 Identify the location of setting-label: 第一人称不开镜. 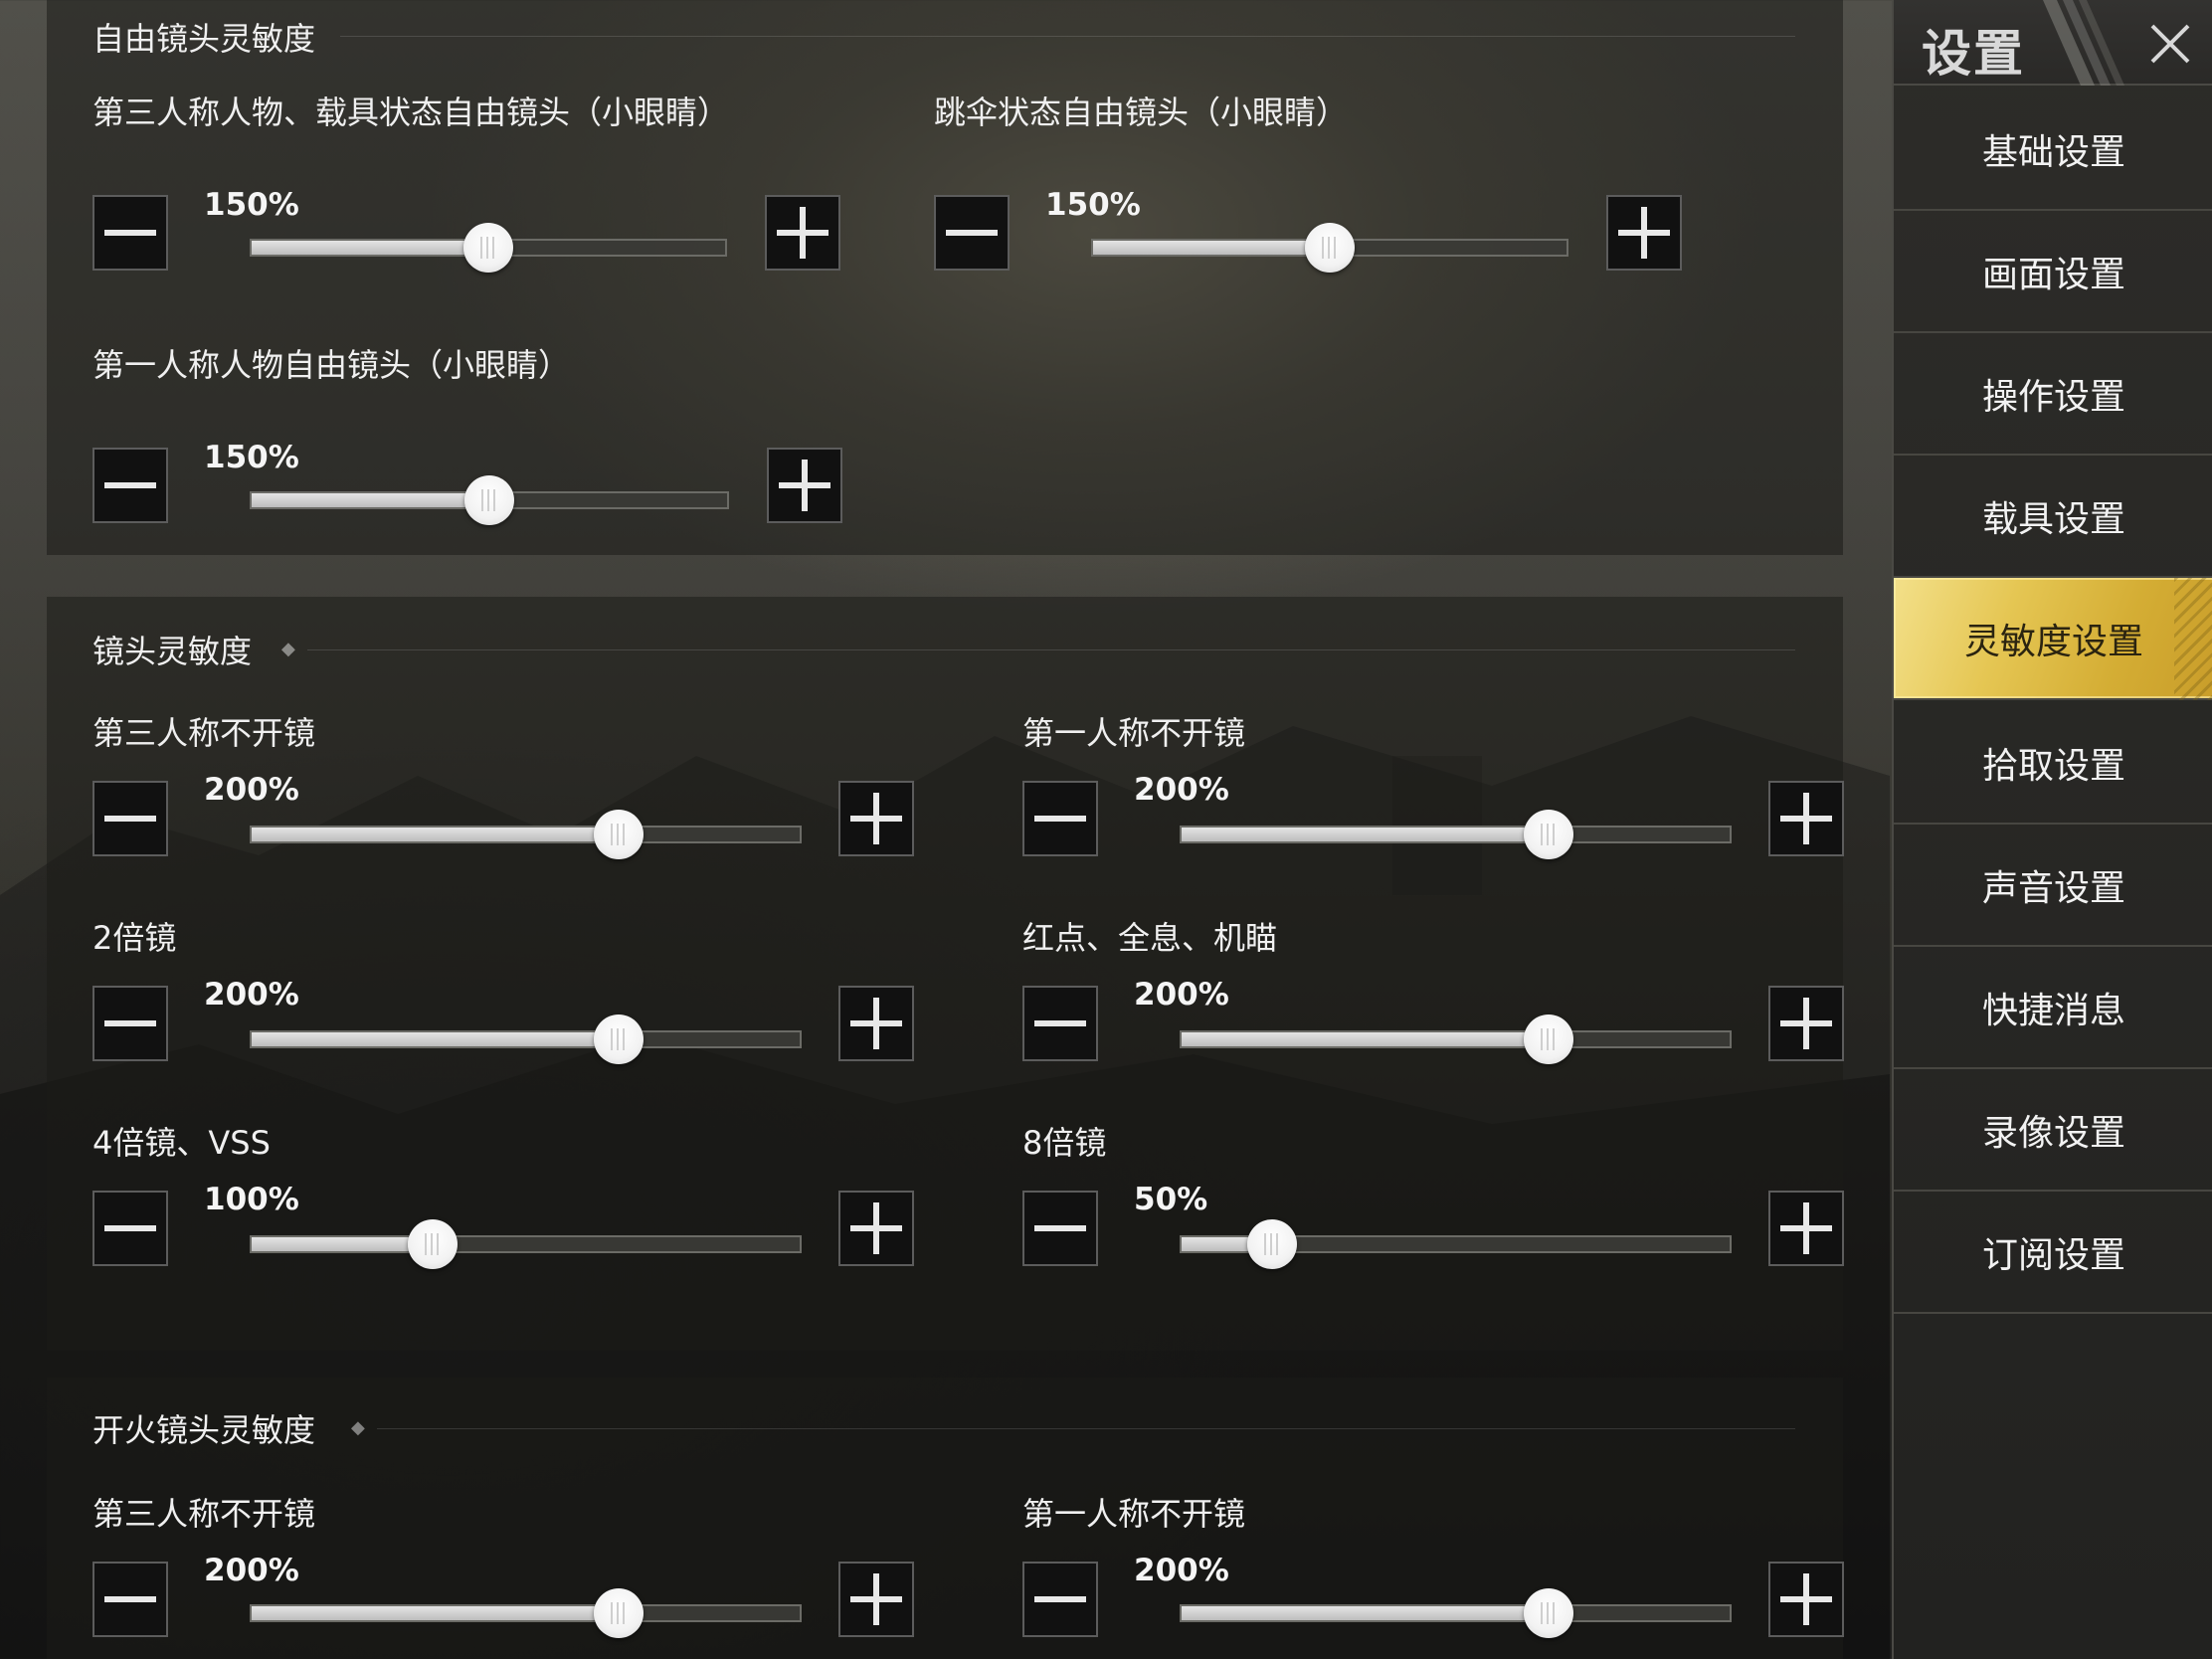
(1134, 733).